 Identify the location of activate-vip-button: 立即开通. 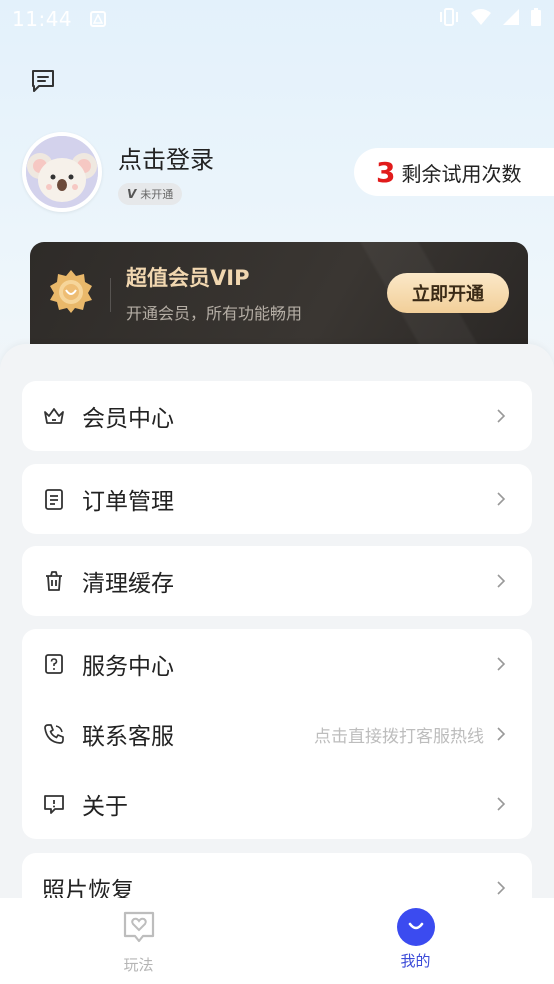
(448, 293).